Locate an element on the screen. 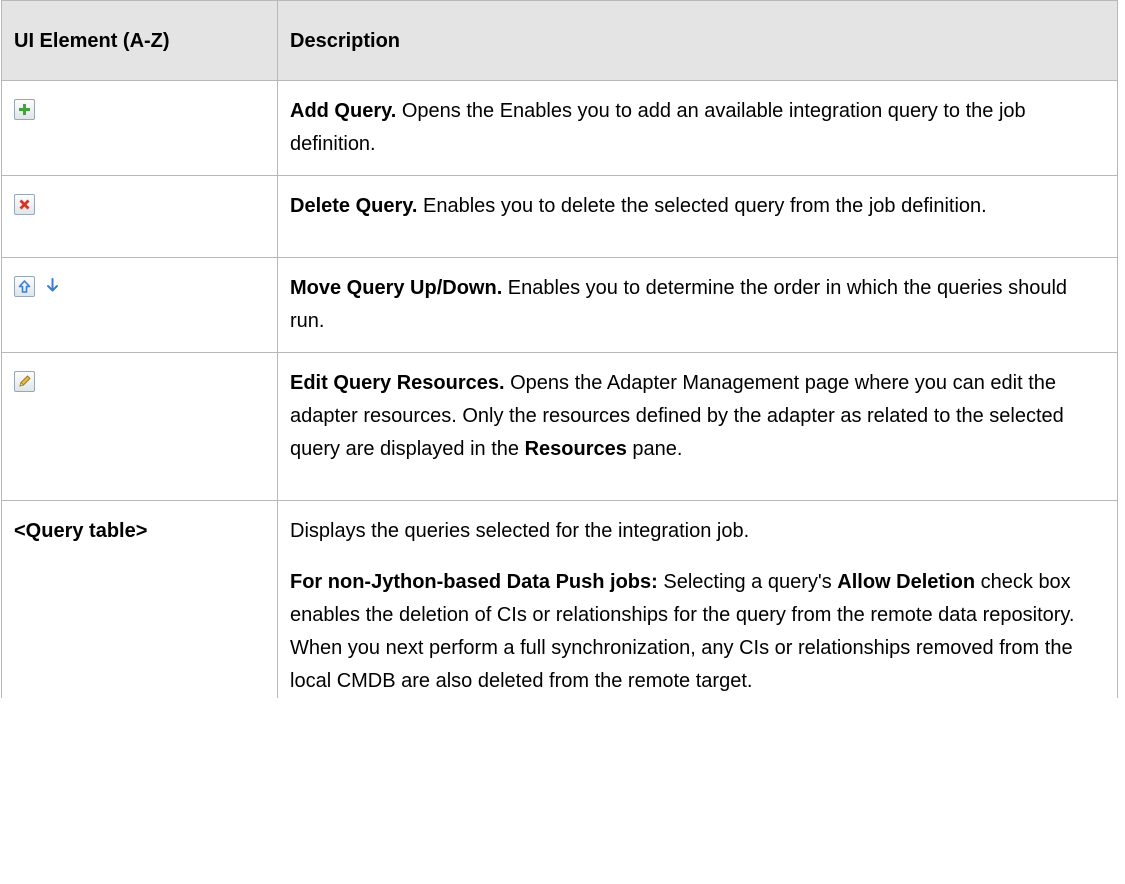 This screenshot has width=1125, height=884. table-header-row: UI Element (A-Z) Description is located at coordinates (559, 40).